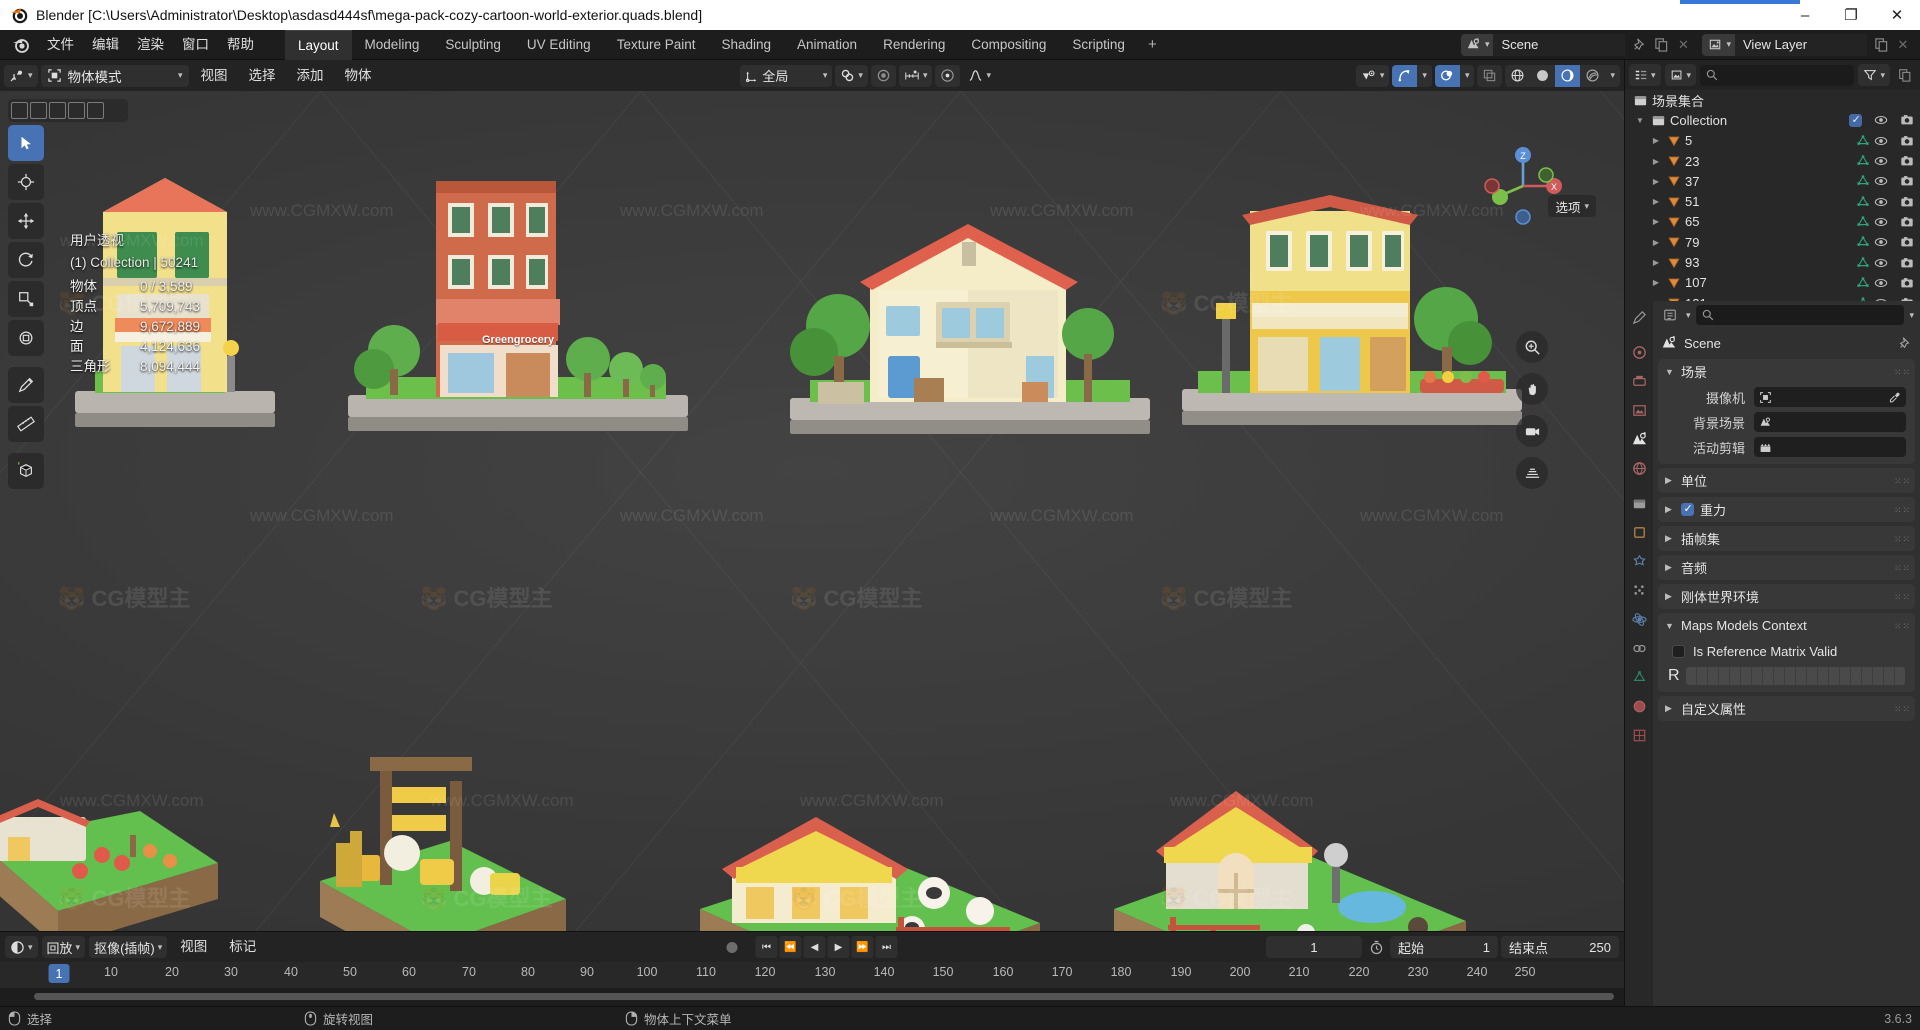 The width and height of the screenshot is (1920, 1030). I want to click on panel-rigid-body-world-header: ▶ 刚体世界环境 ⁙⁙, so click(1786, 596).